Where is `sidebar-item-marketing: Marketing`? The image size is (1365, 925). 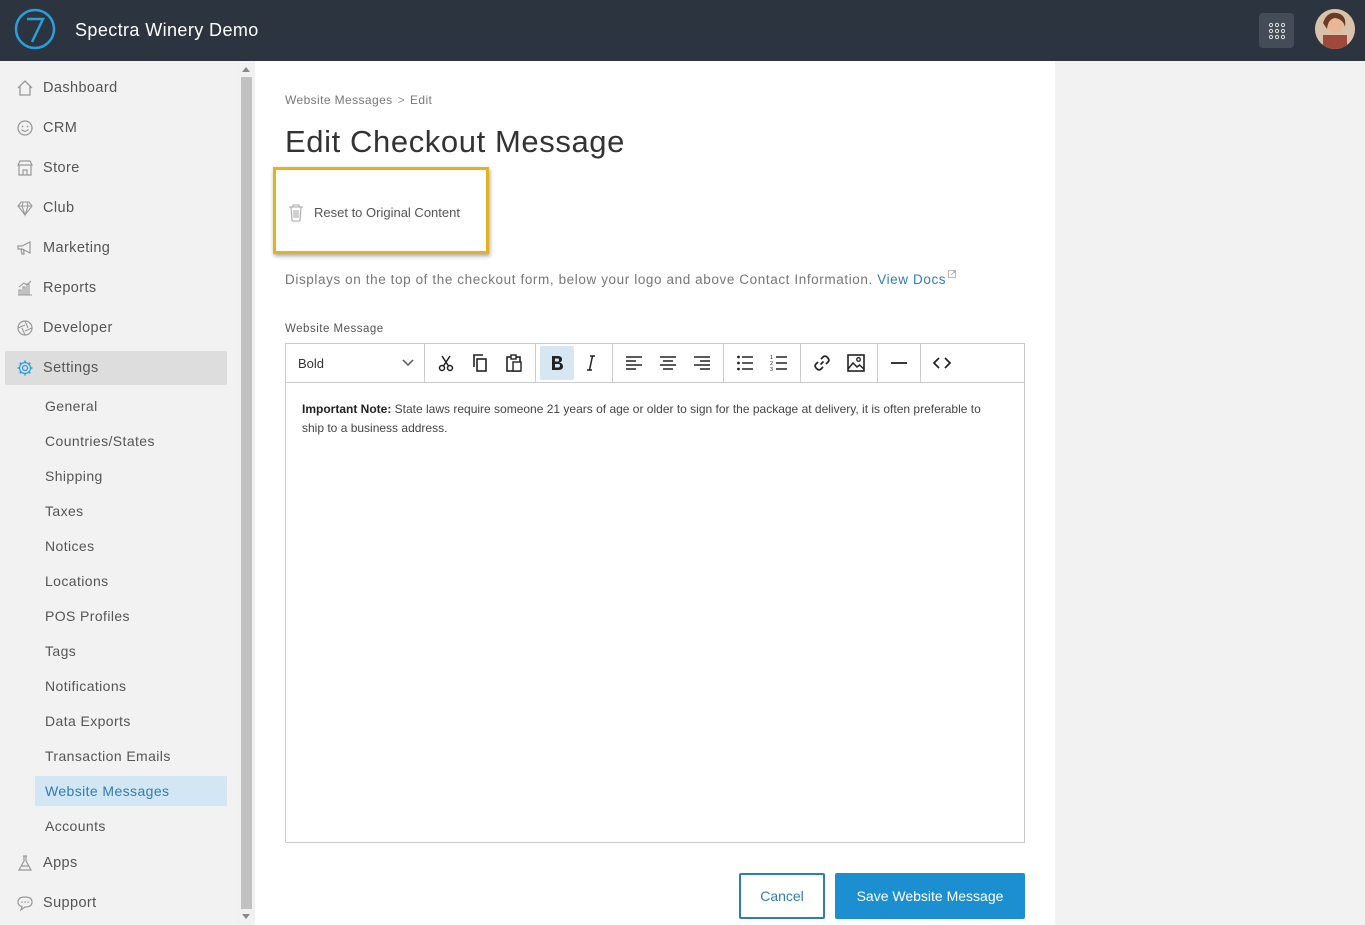
sidebar-item-marketing: Marketing is located at coordinates (116, 248).